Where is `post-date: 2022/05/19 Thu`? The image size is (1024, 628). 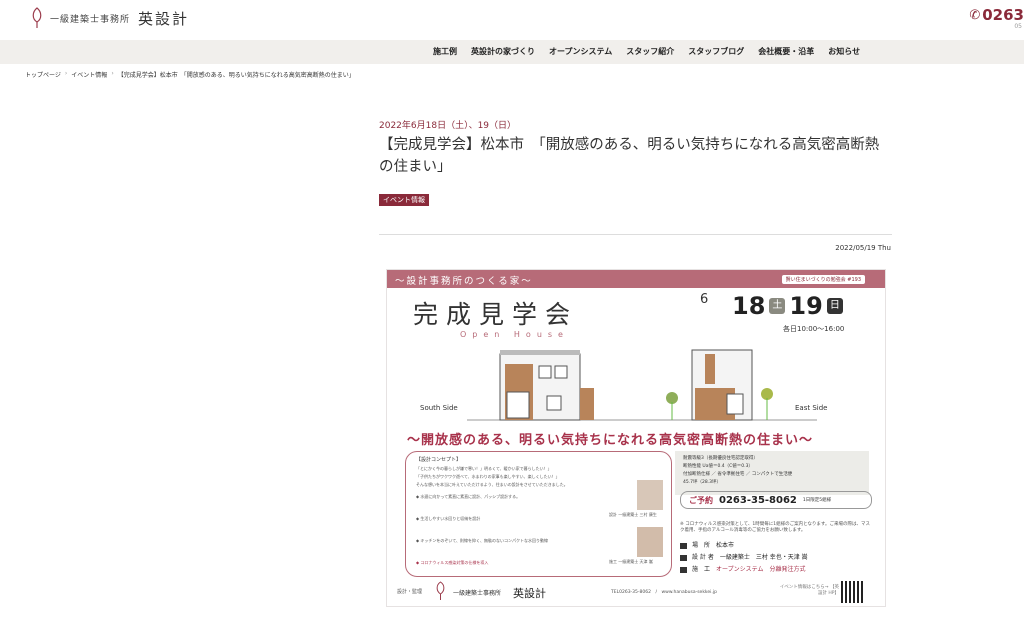 post-date: 2022/05/19 Thu is located at coordinates (863, 248).